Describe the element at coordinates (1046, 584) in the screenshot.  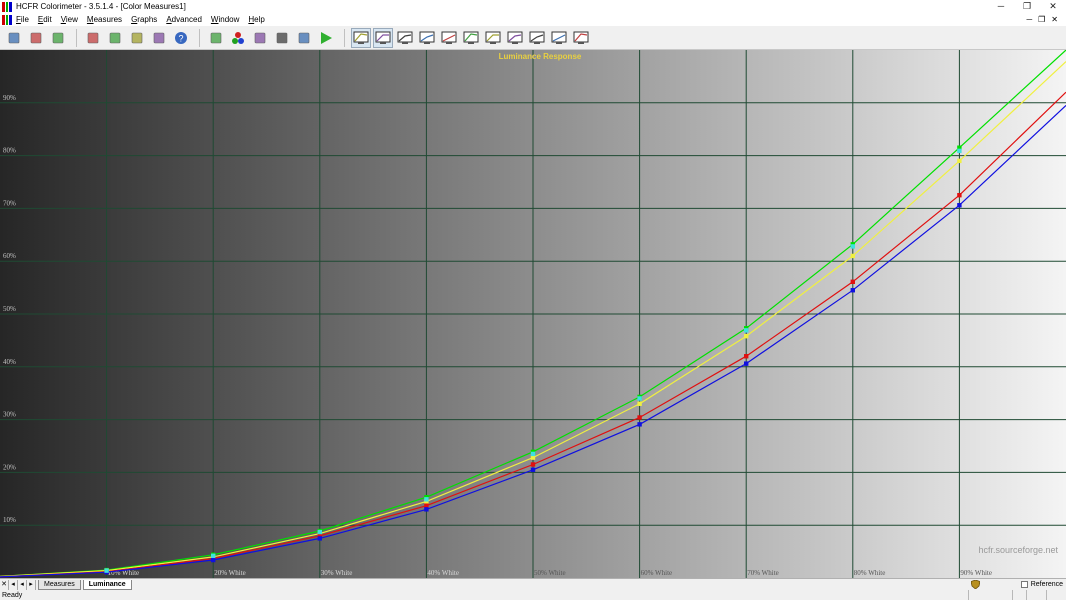
I see `reference-label: Reference` at that location.